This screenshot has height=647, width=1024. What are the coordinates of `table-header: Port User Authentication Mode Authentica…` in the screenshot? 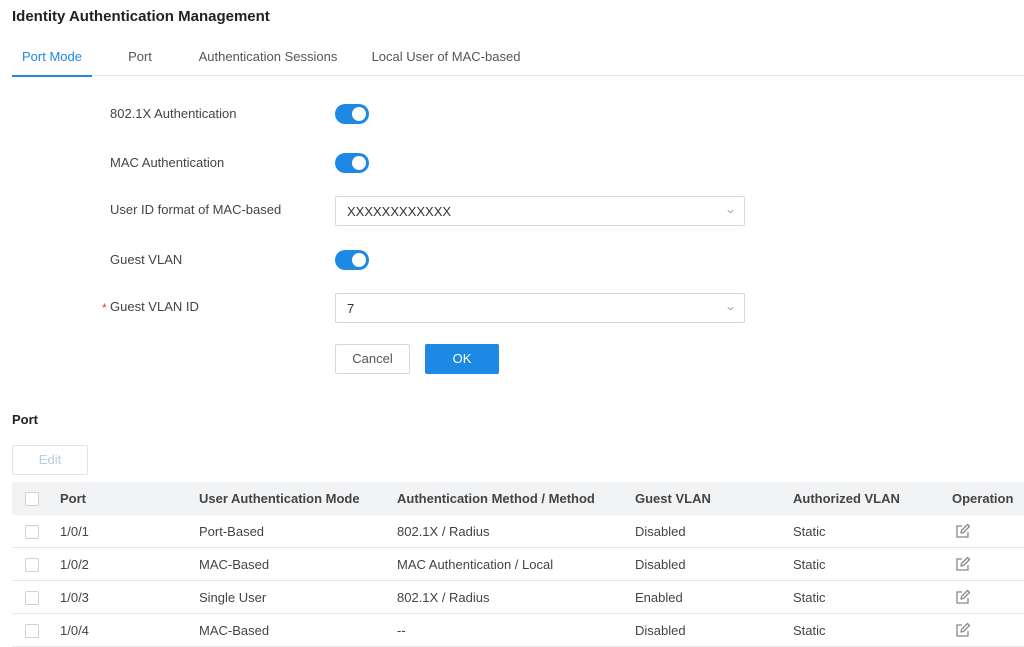 It's located at (518, 498).